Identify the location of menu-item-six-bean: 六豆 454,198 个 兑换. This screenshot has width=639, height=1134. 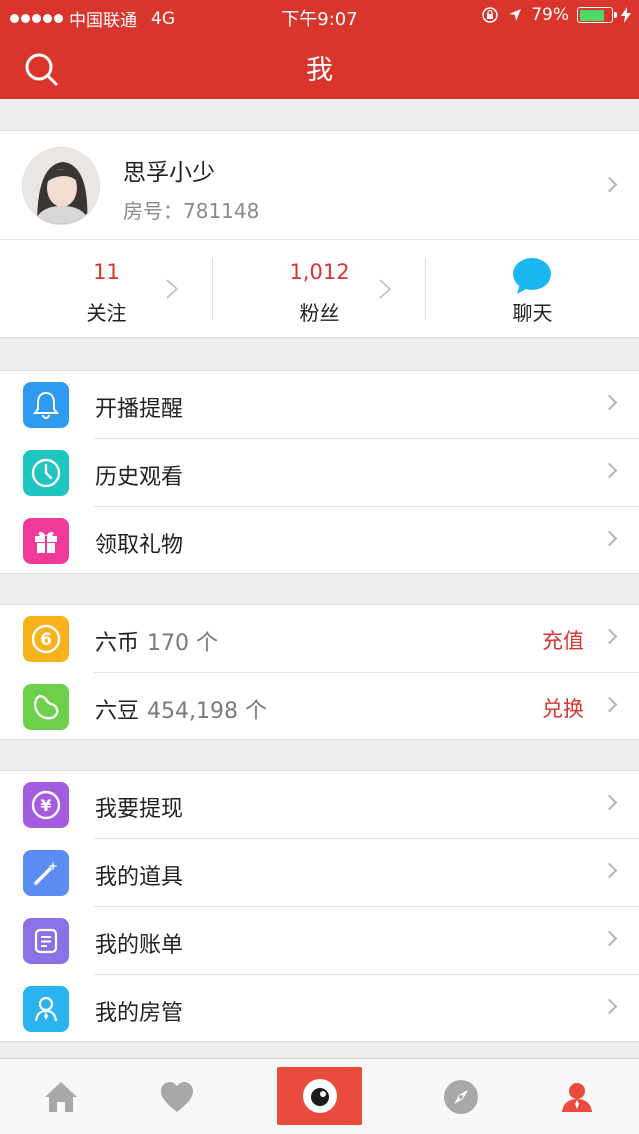
(319, 707).